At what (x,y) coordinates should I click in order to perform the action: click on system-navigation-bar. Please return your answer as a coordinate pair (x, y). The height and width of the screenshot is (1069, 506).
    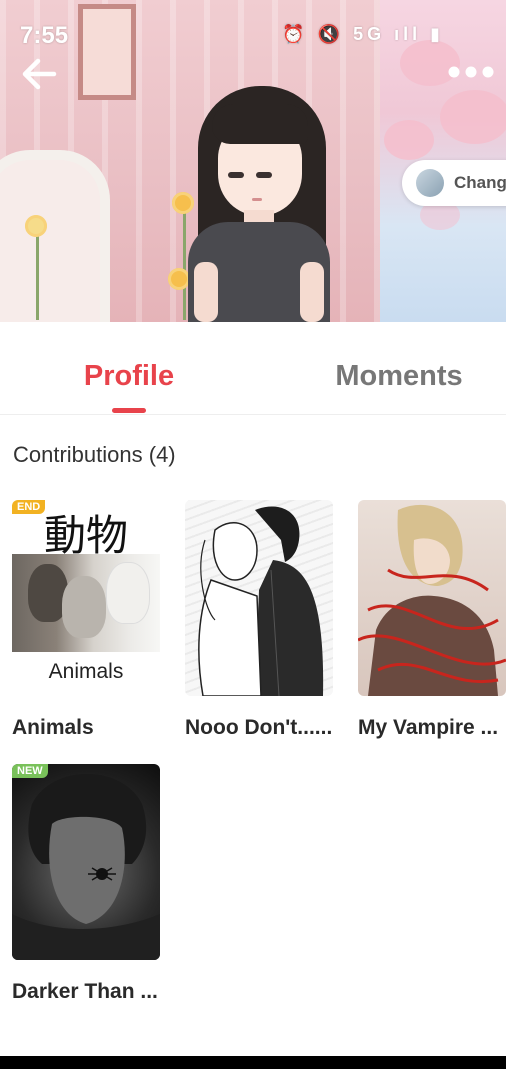
    Looking at the image, I should click on (253, 1062).